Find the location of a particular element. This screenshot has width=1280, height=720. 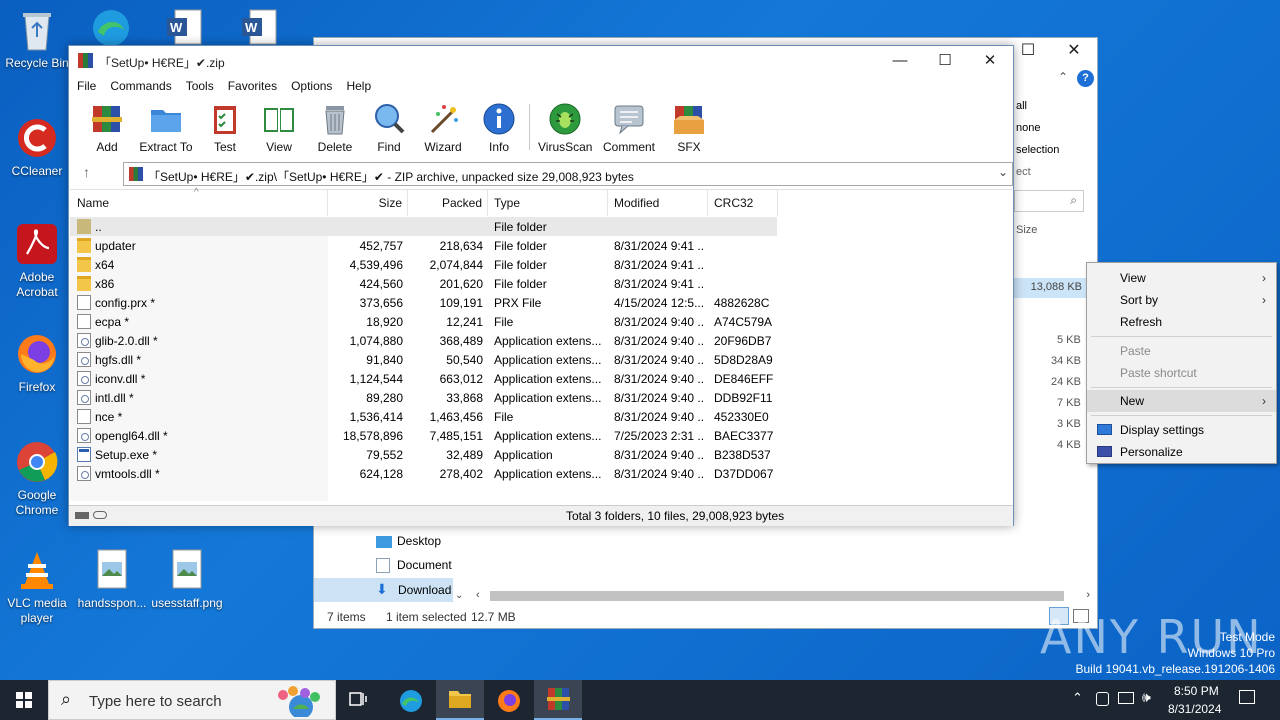

show-hidden-icons-chevron-up-icon: ⌃ is located at coordinates (1077, 698).